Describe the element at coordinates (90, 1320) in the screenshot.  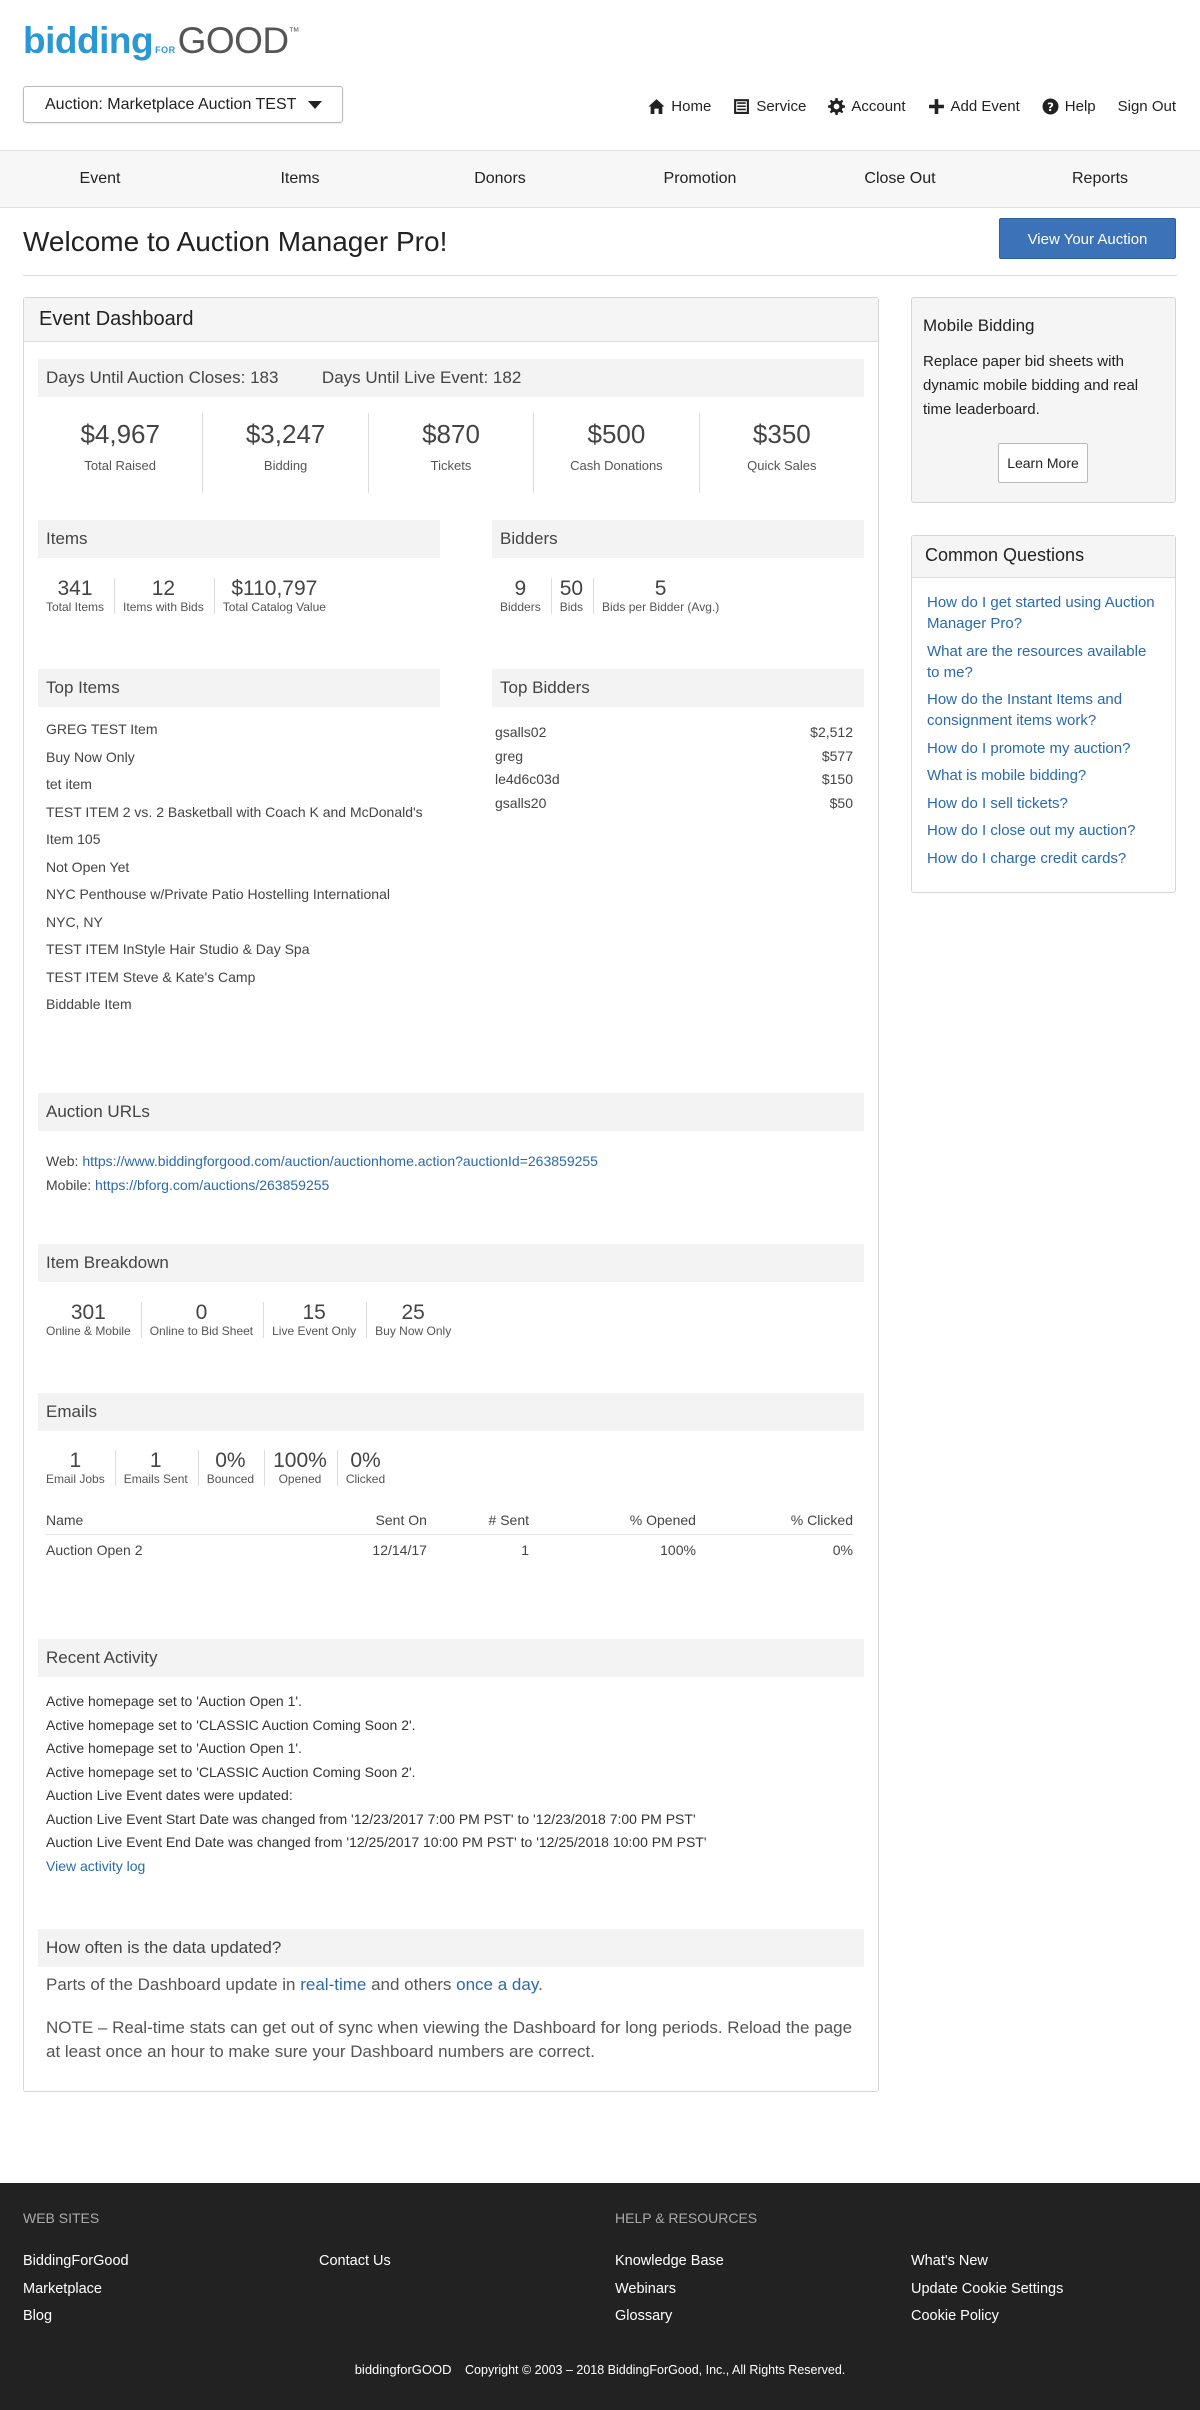
I see `stat-online-mobile: 301 Online & Mobile` at that location.